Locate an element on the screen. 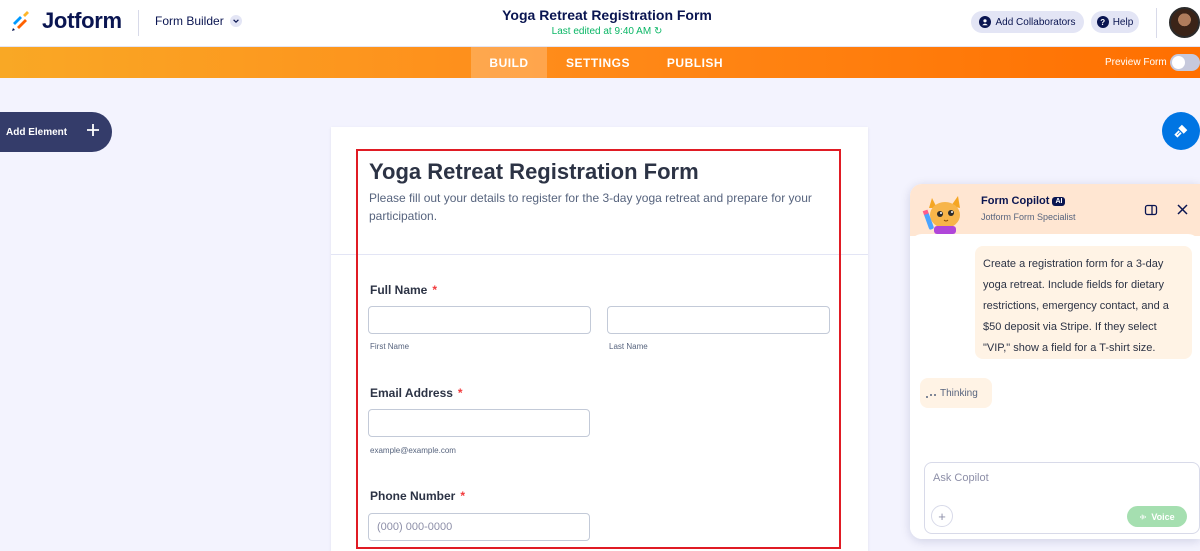  add-element-label: Add Element is located at coordinates (37, 132).